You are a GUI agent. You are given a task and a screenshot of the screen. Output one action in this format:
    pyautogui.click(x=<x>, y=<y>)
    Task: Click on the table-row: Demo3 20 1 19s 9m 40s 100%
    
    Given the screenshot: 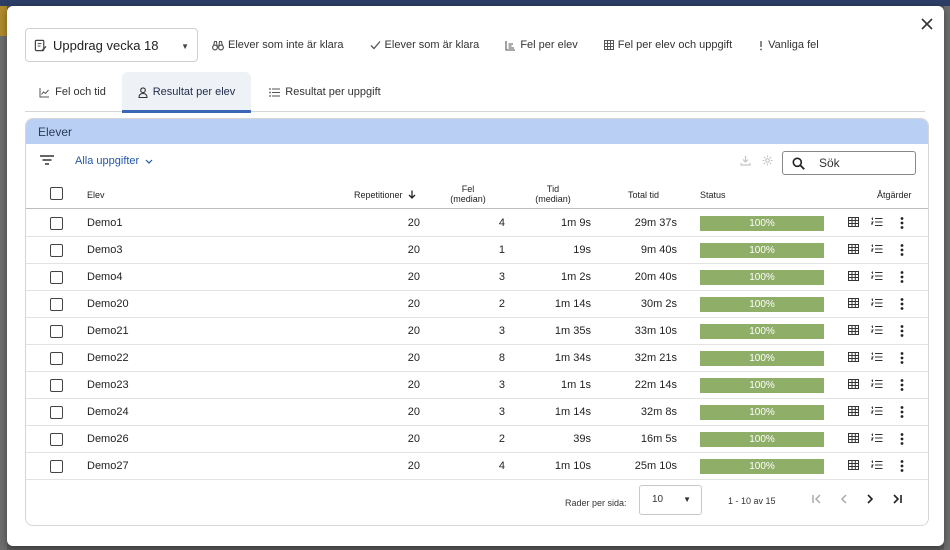 What is the action you would take?
    pyautogui.click(x=477, y=250)
    